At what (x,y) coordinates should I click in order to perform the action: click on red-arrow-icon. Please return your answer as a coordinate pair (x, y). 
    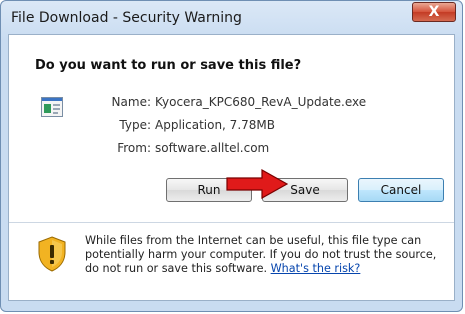
    Looking at the image, I should click on (257, 184).